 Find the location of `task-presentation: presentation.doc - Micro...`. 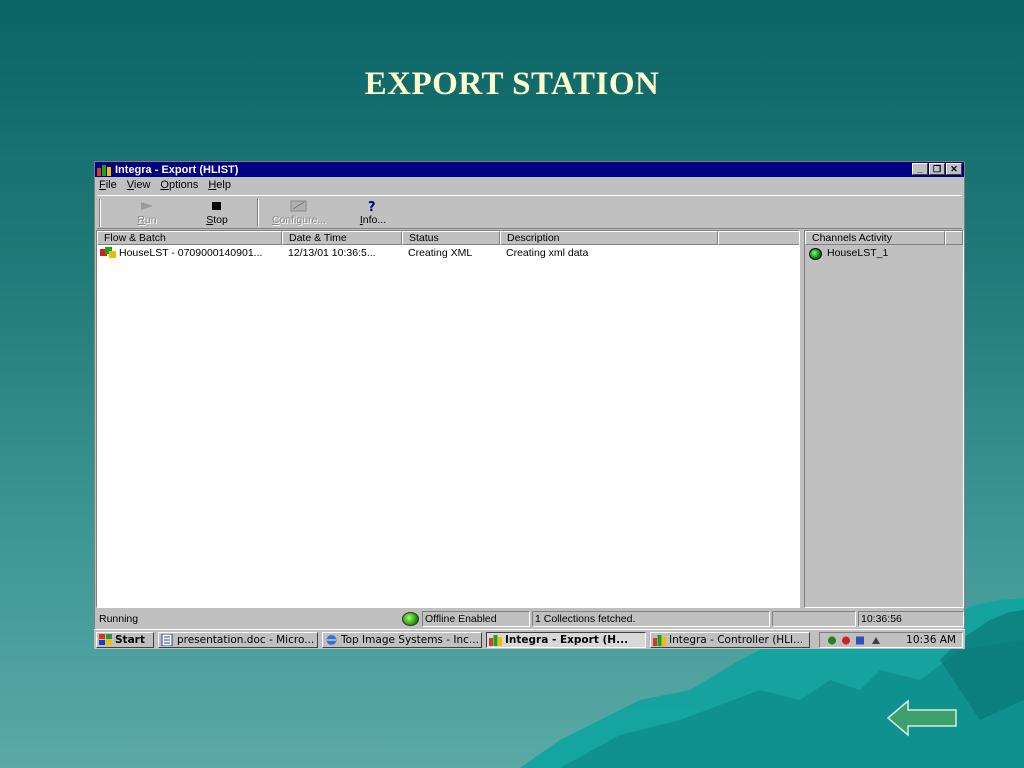

task-presentation: presentation.doc - Micro... is located at coordinates (238, 640).